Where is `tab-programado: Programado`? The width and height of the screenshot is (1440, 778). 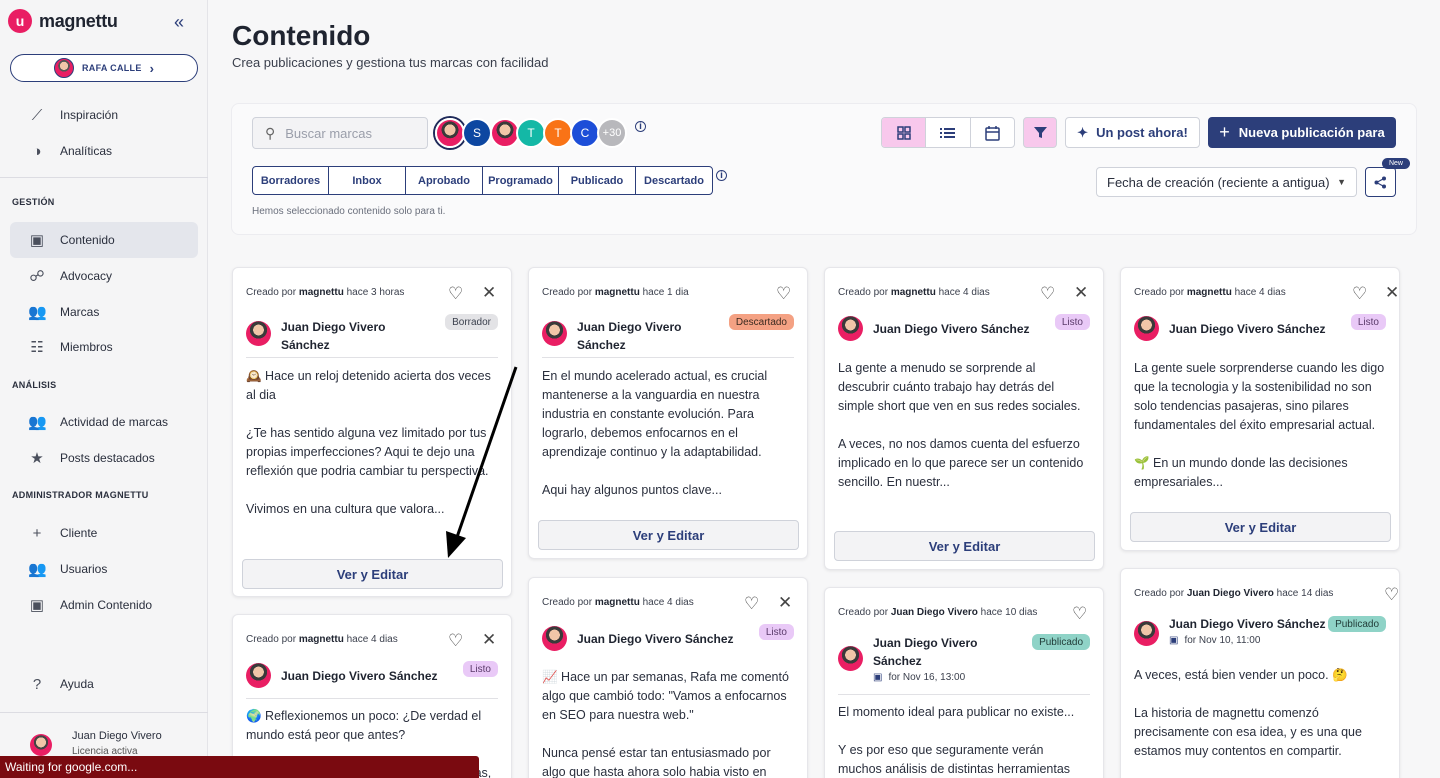 tab-programado: Programado is located at coordinates (521, 180).